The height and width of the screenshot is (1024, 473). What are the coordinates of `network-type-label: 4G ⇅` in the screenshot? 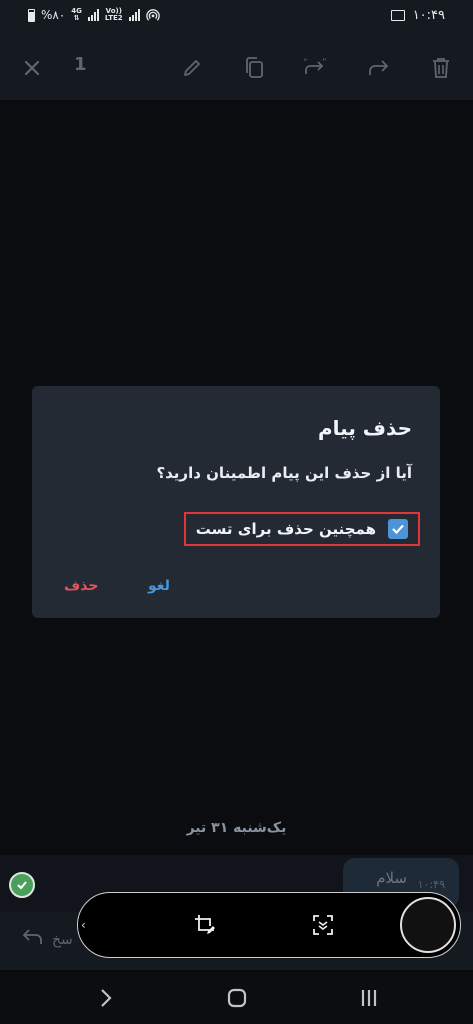 It's located at (76, 15).